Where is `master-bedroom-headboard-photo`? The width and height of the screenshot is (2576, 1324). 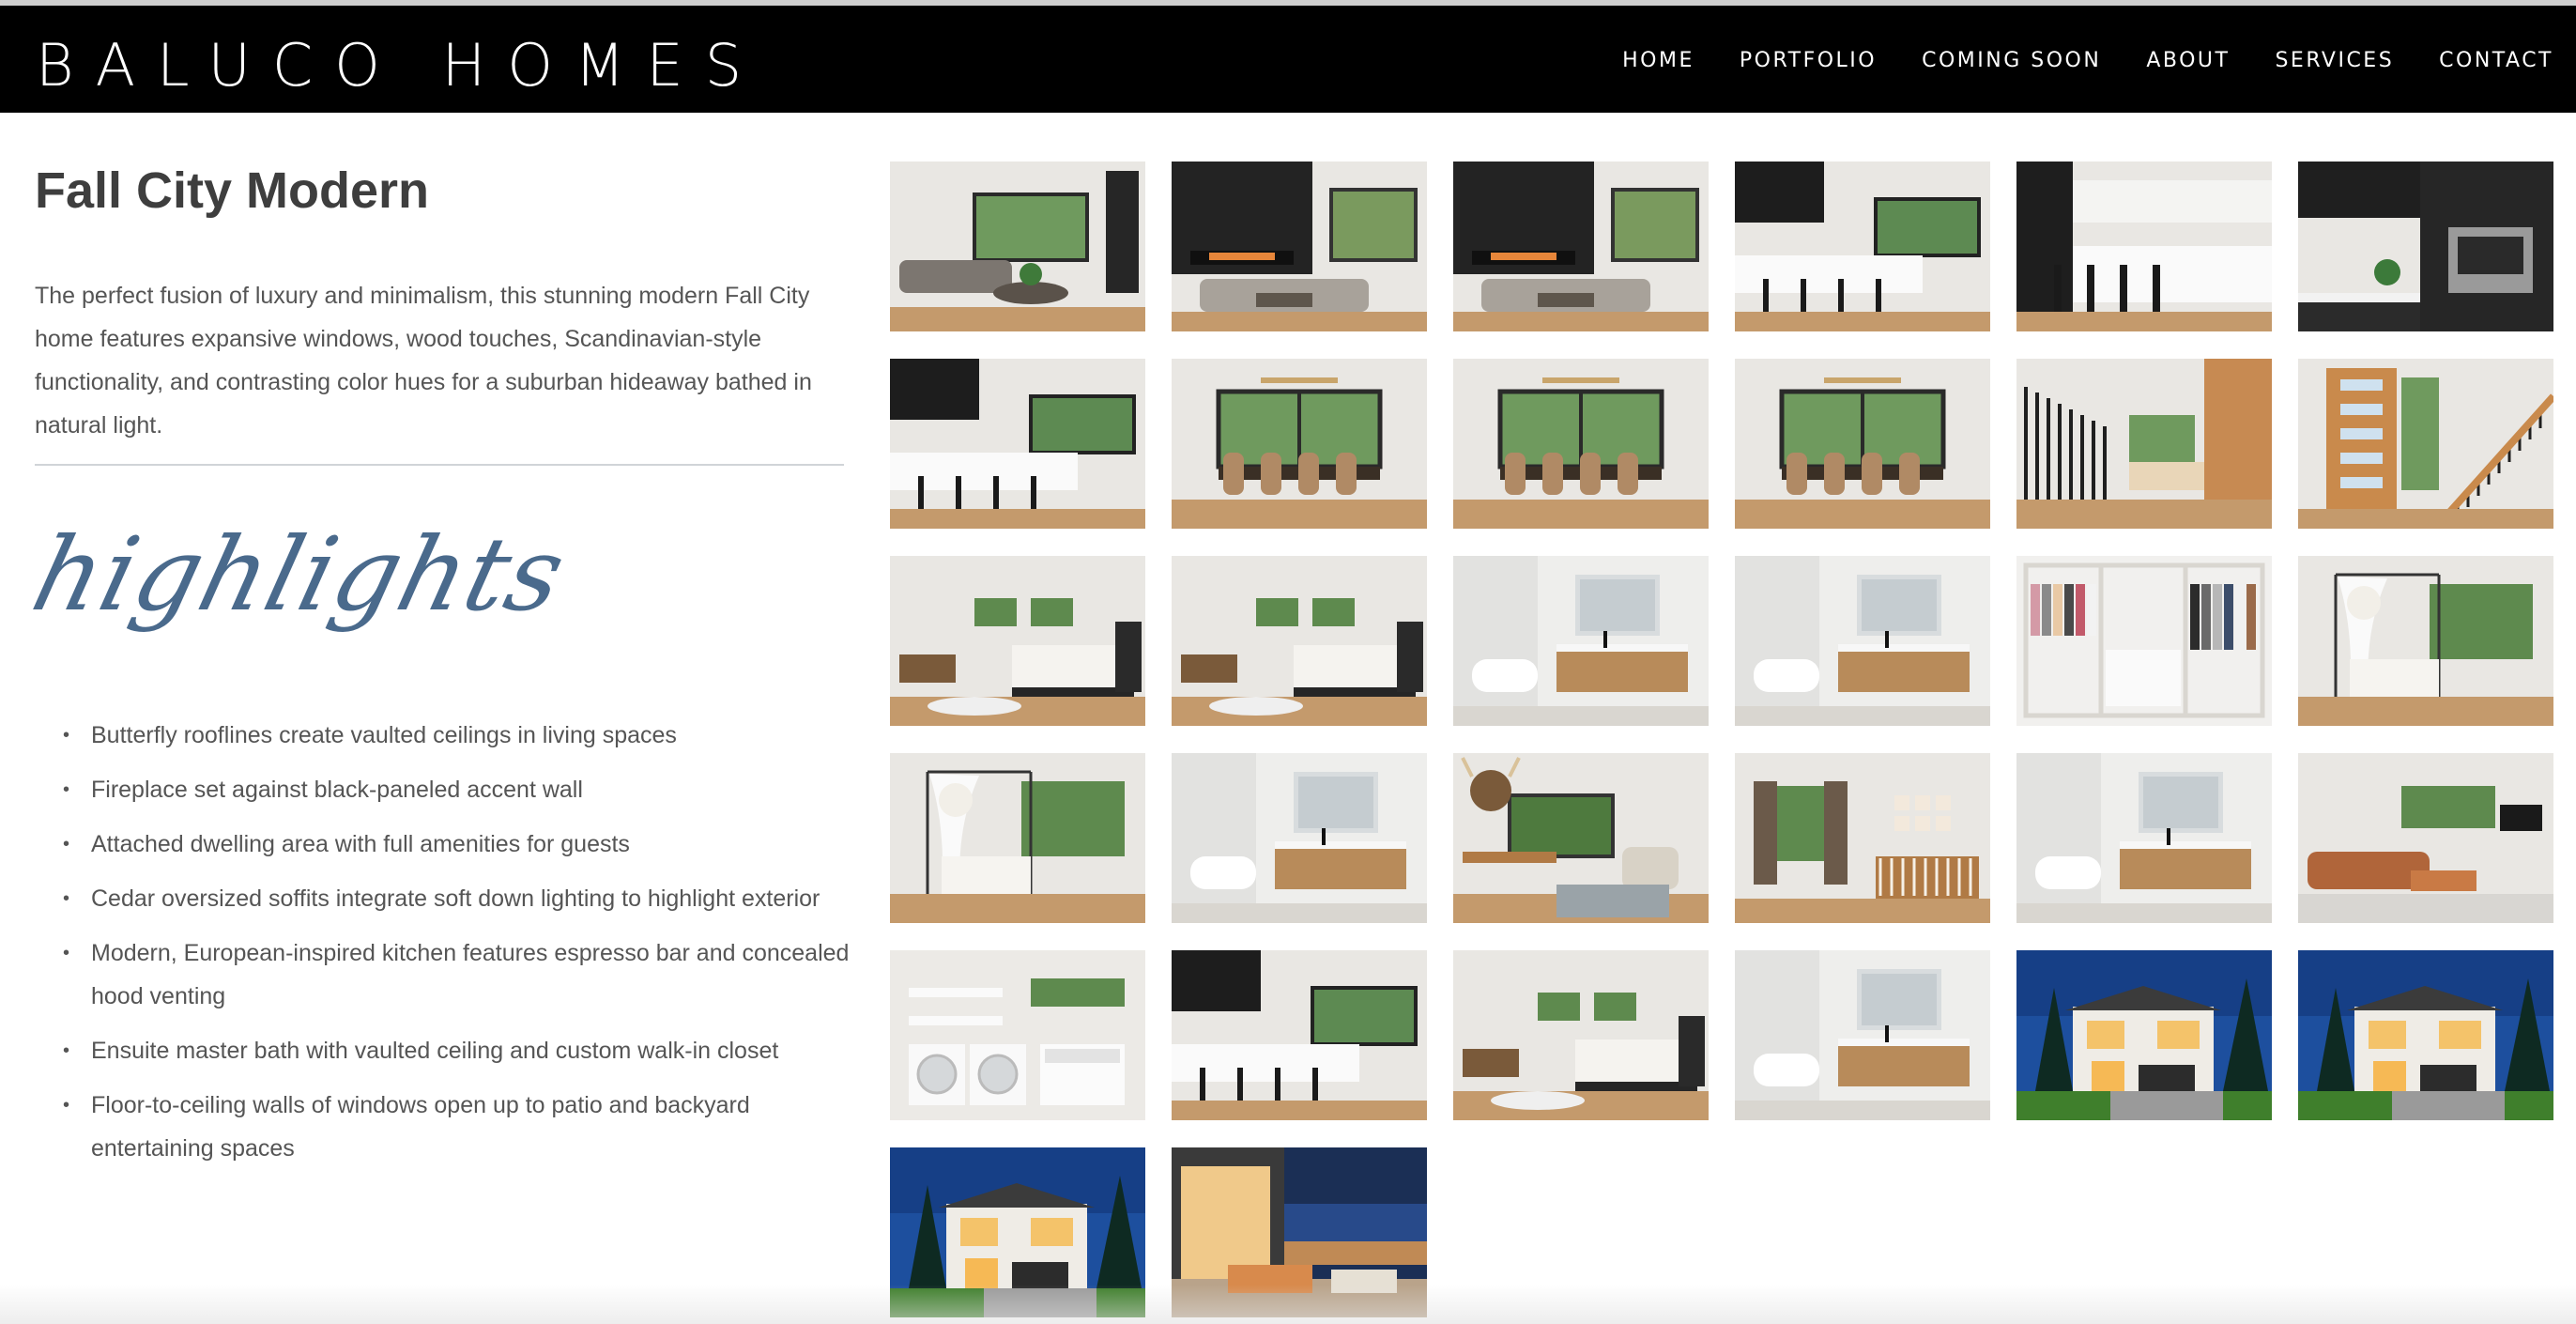
master-bedroom-headboard-photo is located at coordinates (1299, 641).